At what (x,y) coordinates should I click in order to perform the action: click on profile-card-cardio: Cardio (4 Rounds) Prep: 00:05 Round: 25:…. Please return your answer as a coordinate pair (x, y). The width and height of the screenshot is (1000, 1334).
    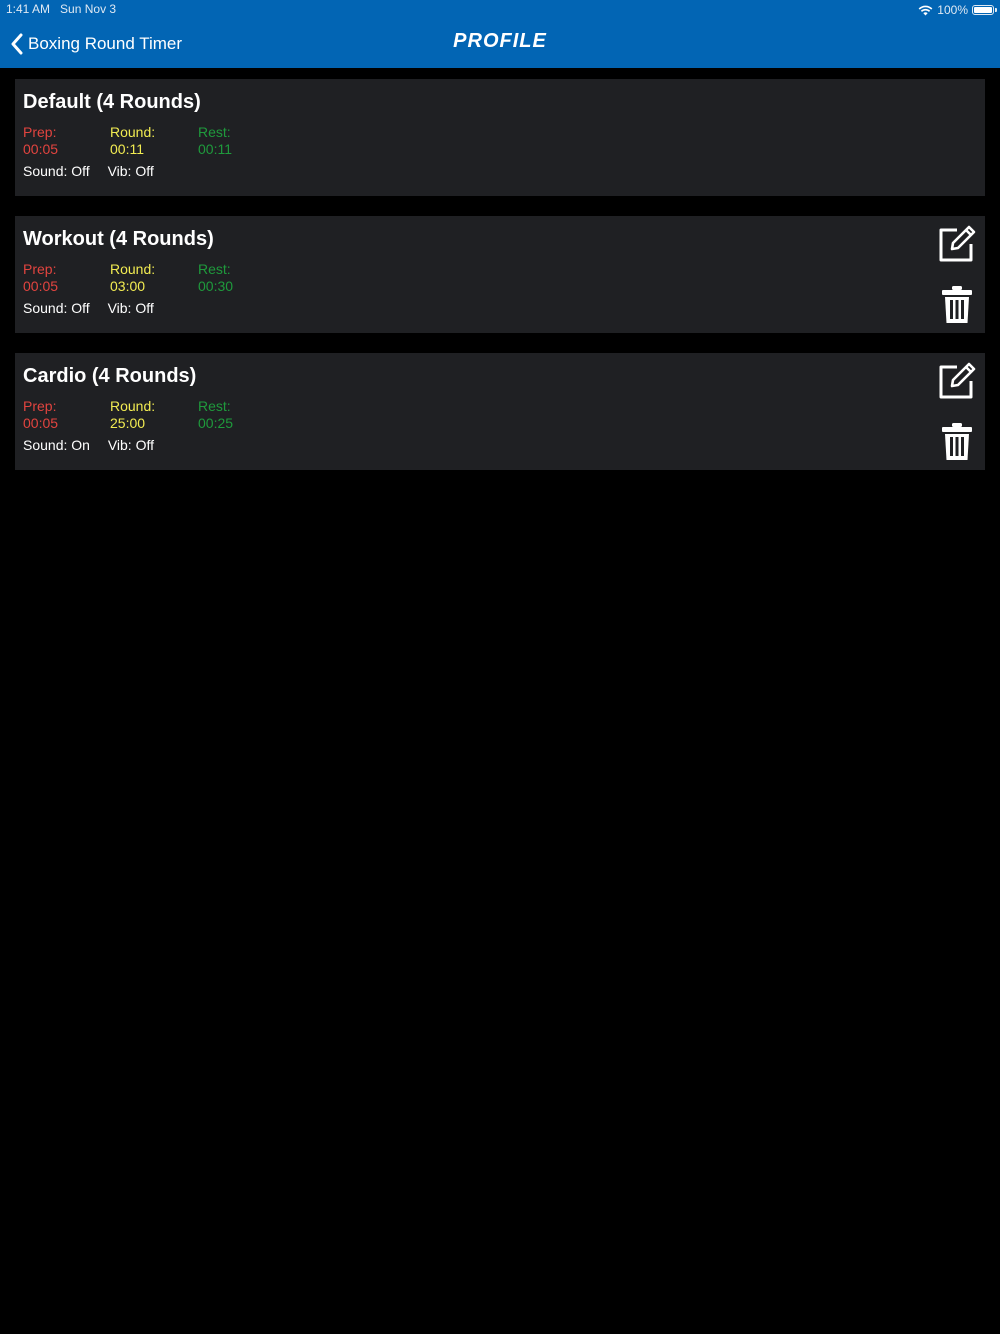
    Looking at the image, I should click on (500, 411).